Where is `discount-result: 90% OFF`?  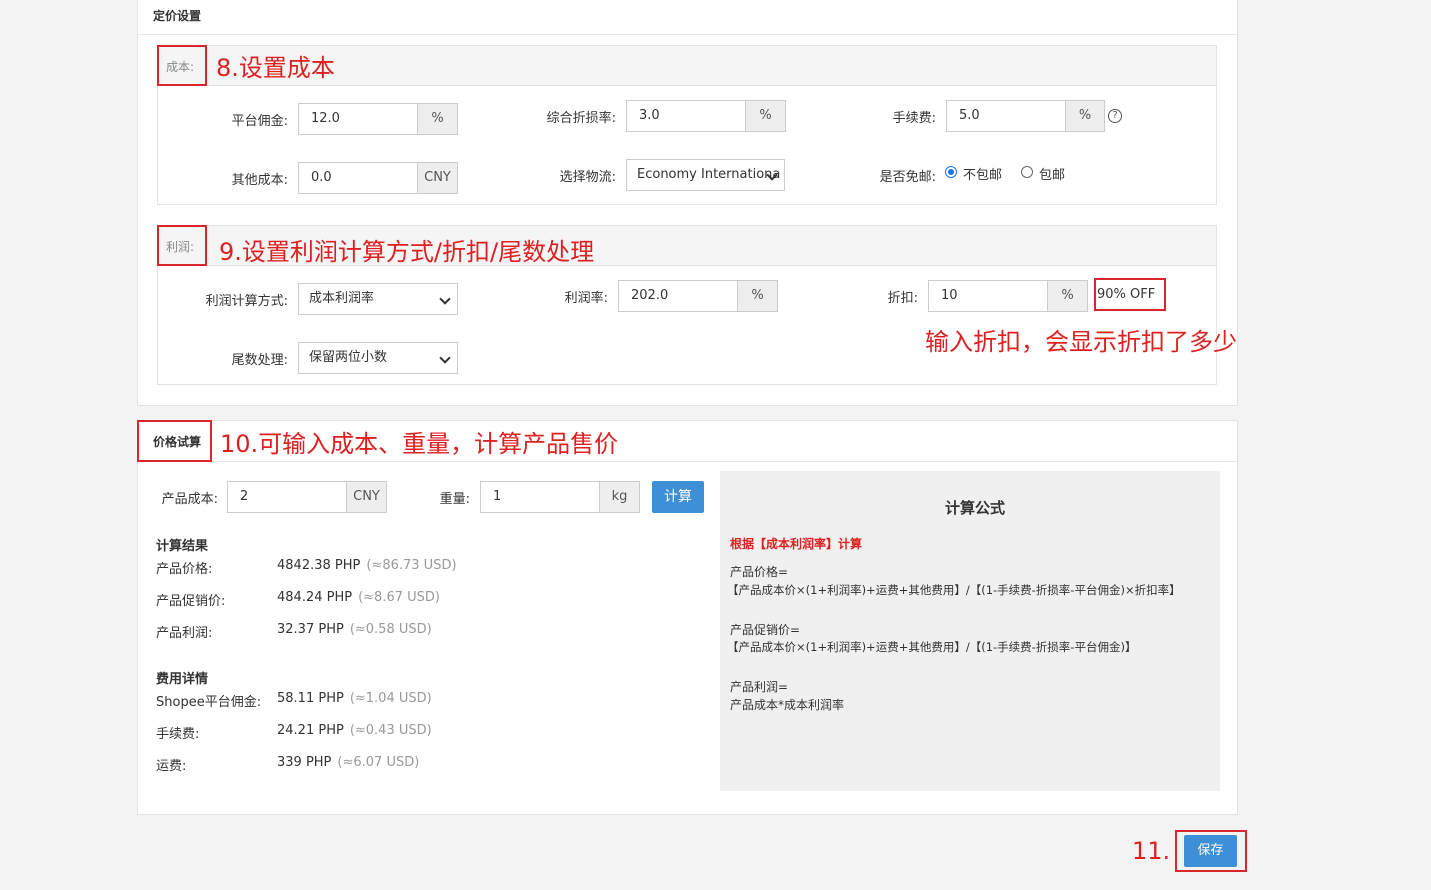 discount-result: 90% OFF is located at coordinates (1126, 294).